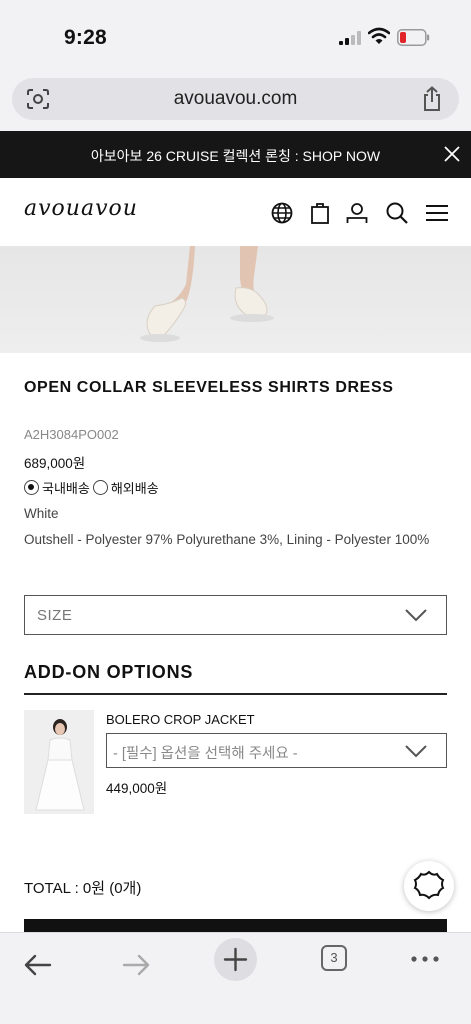 The image size is (471, 1024). Describe the element at coordinates (350, 38) in the screenshot. I see `cellular-signal-icon` at that location.